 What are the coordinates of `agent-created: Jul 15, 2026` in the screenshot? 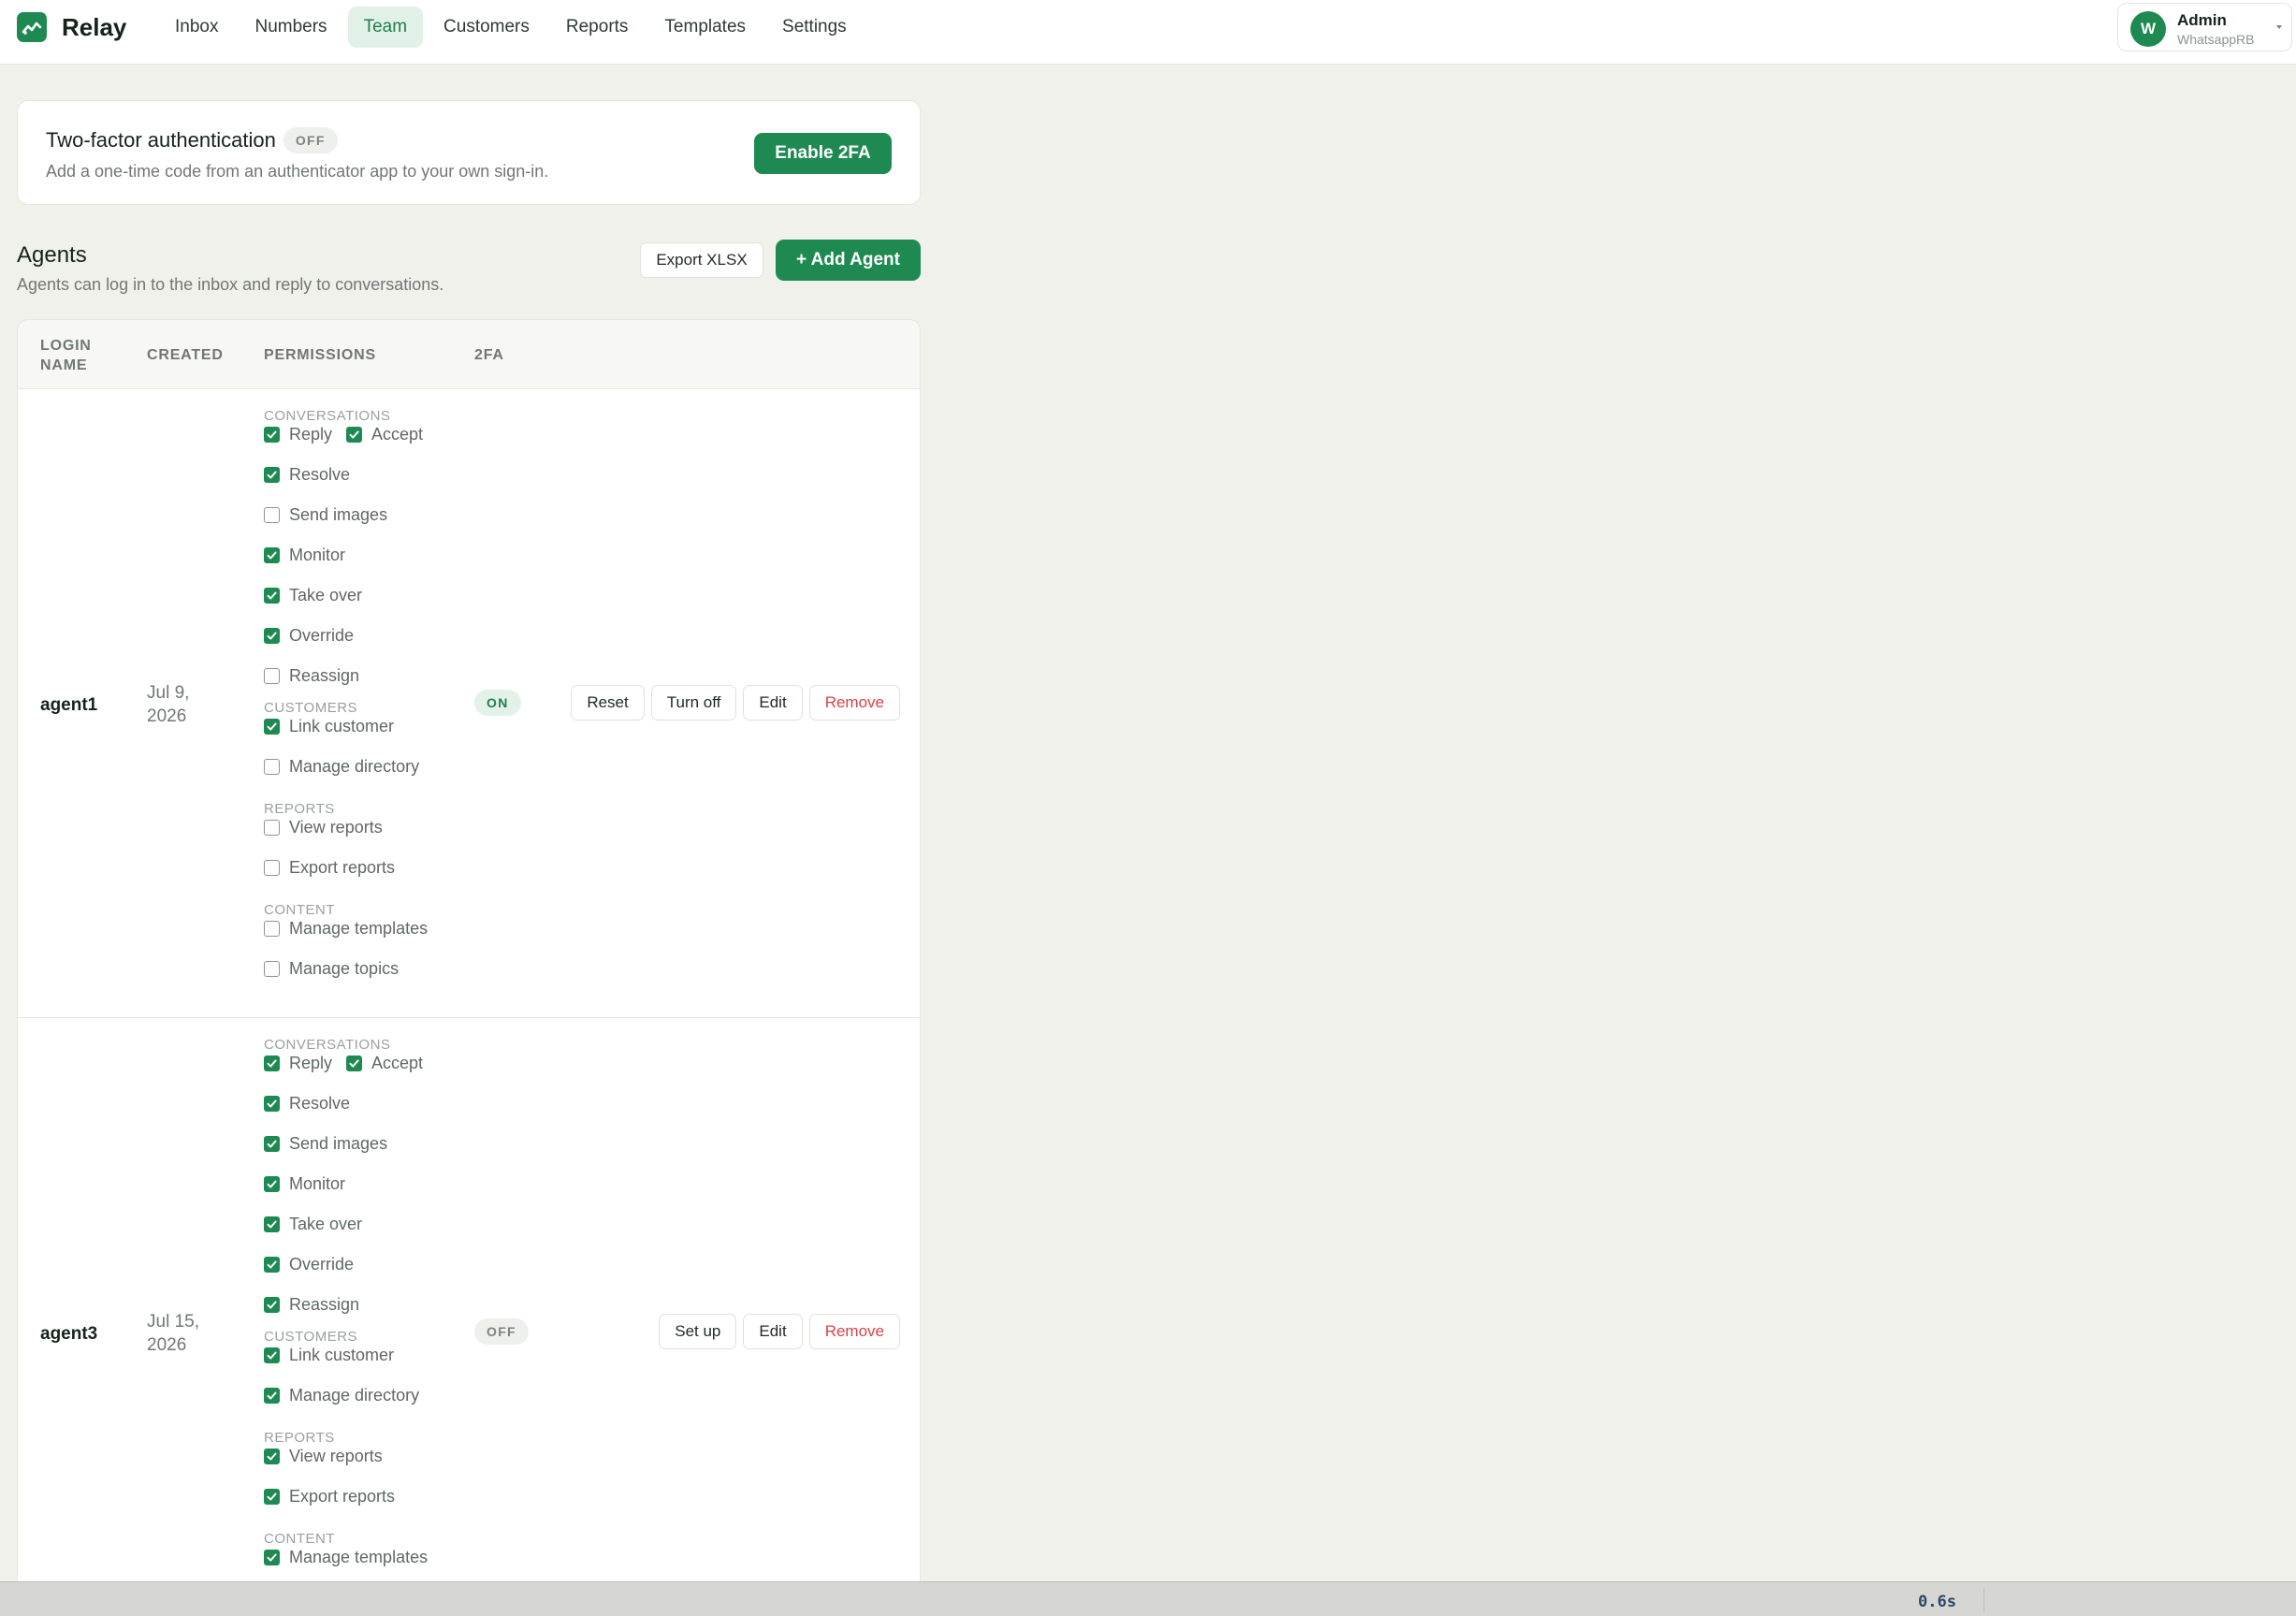 It's located at (173, 1333).